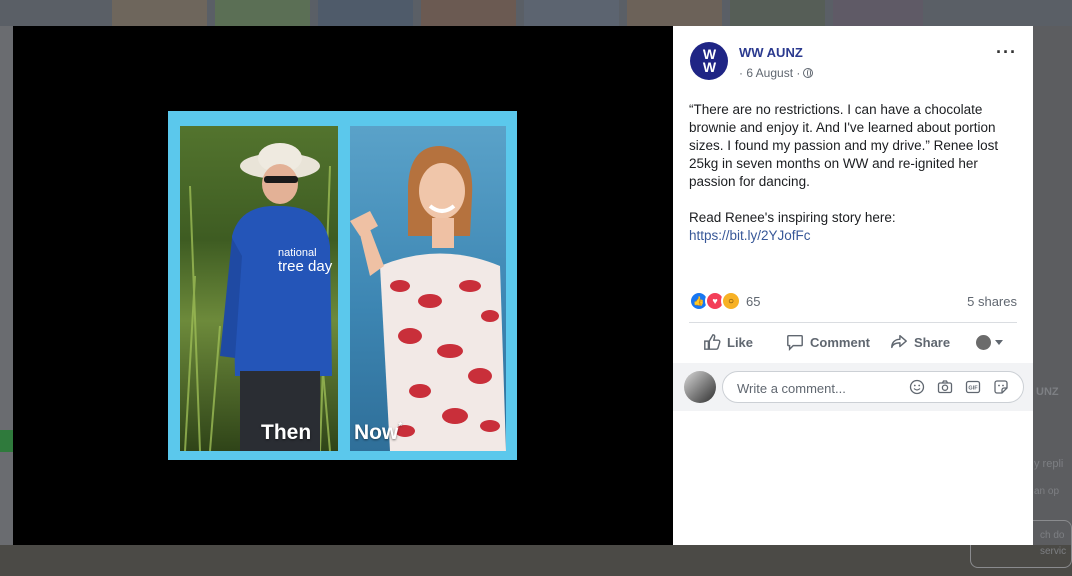 This screenshot has height=576, width=1072. I want to click on page-name-link: WW AUNZ, so click(771, 52).